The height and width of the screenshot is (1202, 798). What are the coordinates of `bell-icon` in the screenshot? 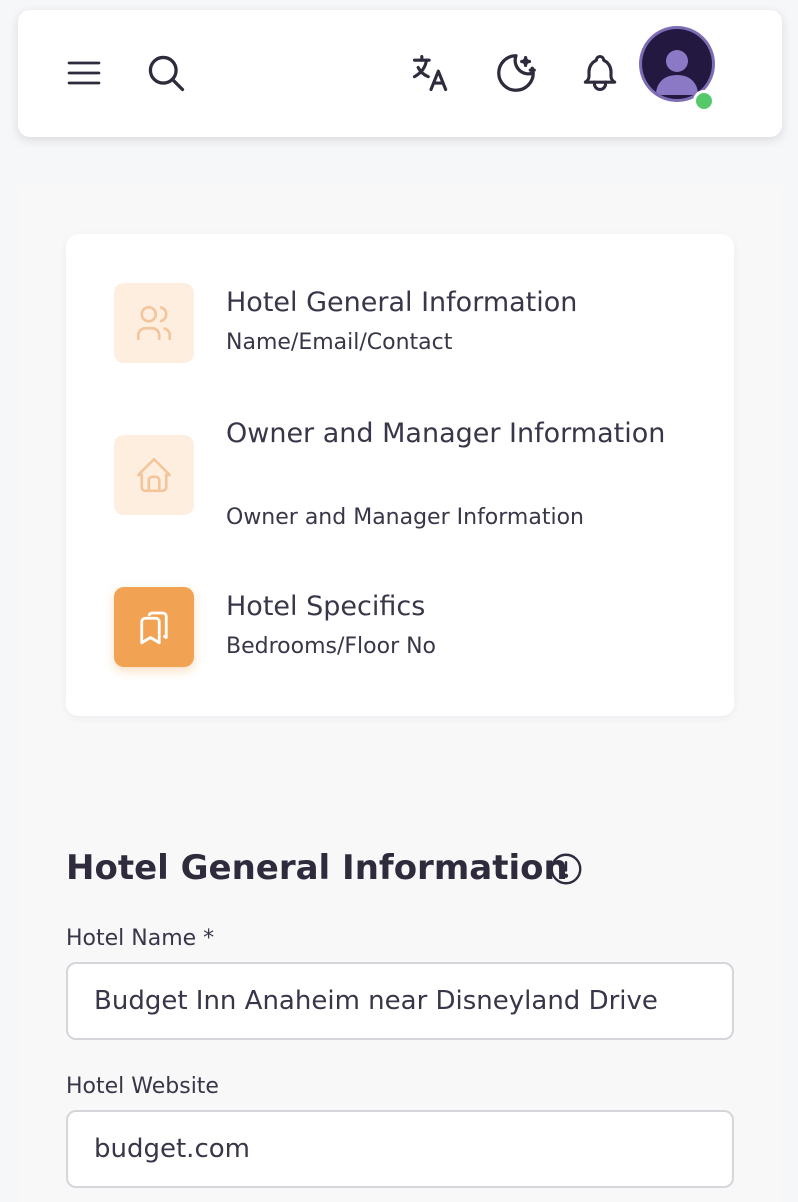 It's located at (600, 73).